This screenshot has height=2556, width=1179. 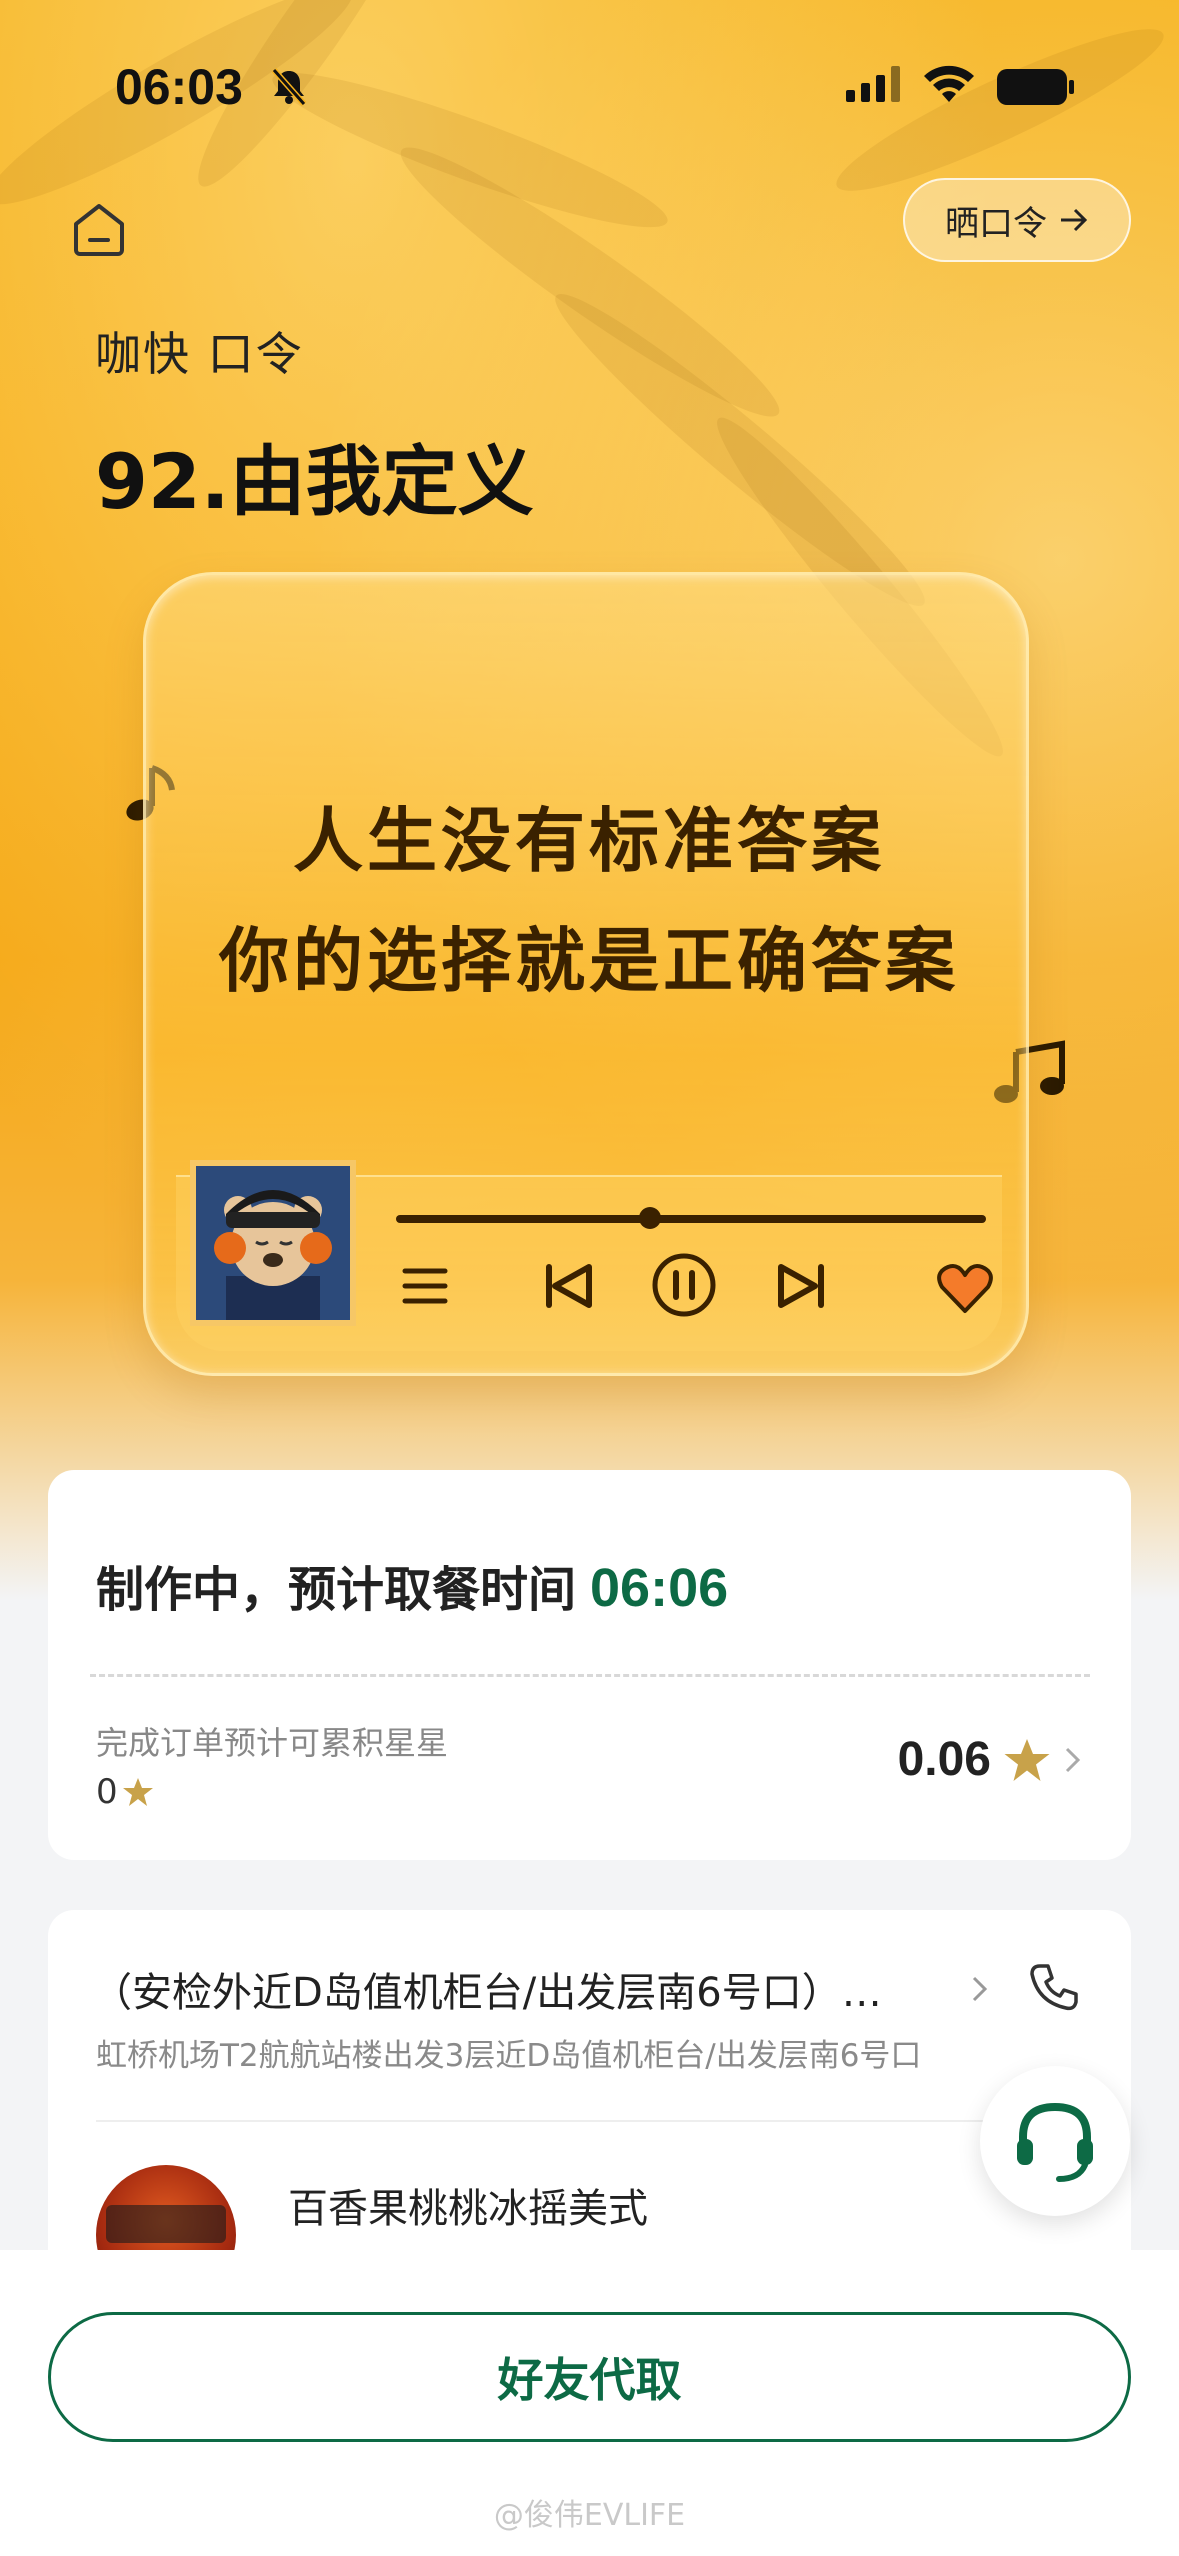 What do you see at coordinates (659, 1588) in the screenshot?
I see `pickup-time: 06:06` at bounding box center [659, 1588].